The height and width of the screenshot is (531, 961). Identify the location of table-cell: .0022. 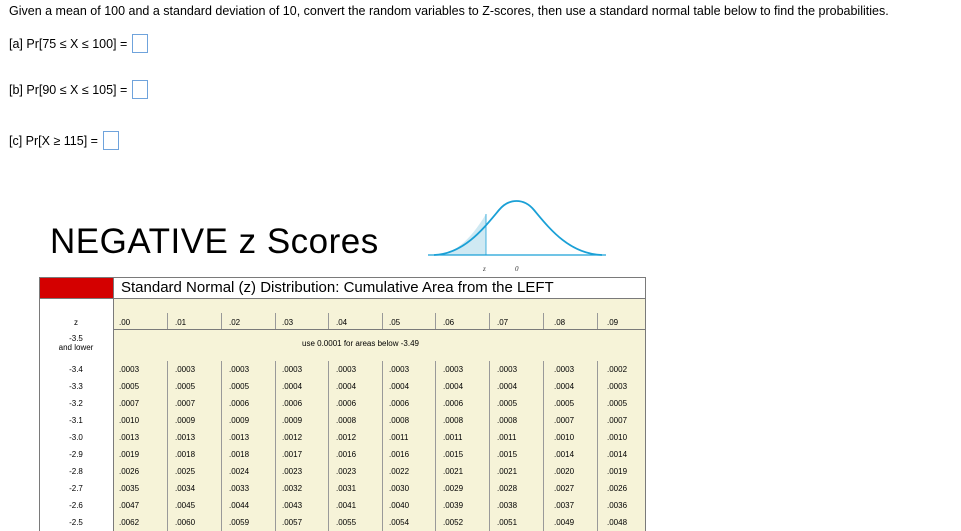
(399, 471).